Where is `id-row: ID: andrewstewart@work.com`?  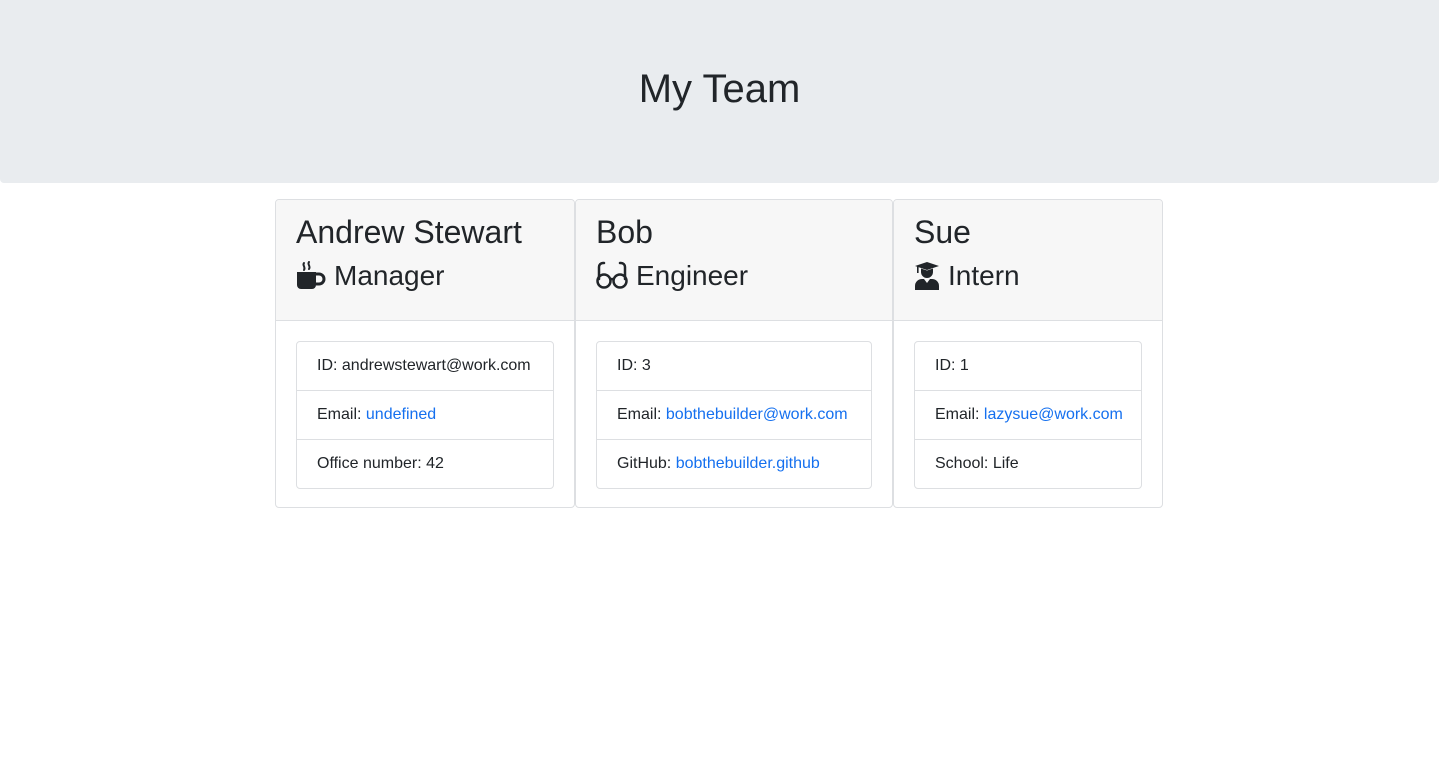
id-row: ID: andrewstewart@work.com is located at coordinates (425, 366).